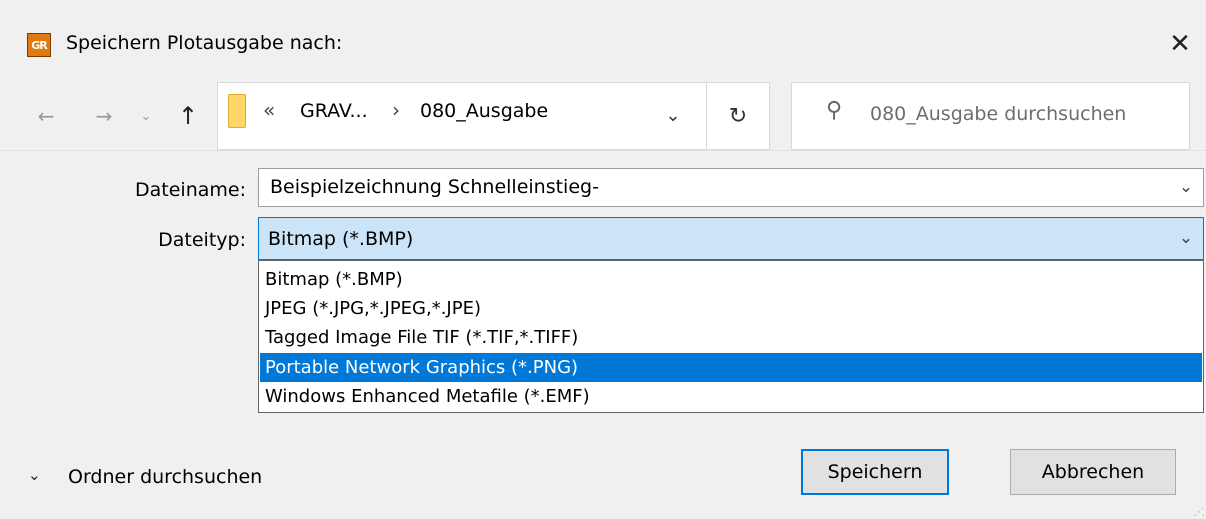 The height and width of the screenshot is (519, 1206). I want to click on filetype-label: Dateityp:, so click(202, 240).